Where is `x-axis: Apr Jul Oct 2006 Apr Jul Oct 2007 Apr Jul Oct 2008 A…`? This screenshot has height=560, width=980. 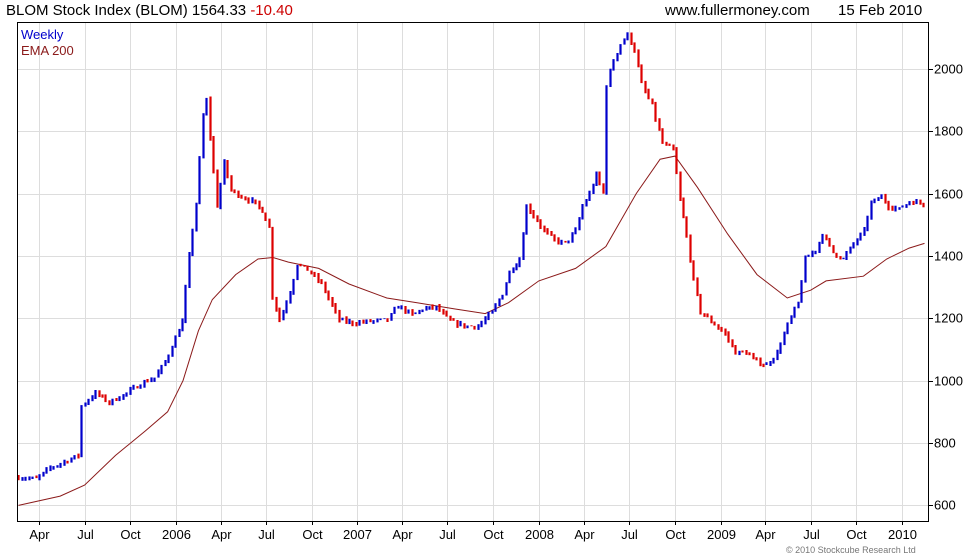
x-axis: Apr Jul Oct 2006 Apr Jul Oct 2007 Apr Jul Oct 2008 A… is located at coordinates (473, 531).